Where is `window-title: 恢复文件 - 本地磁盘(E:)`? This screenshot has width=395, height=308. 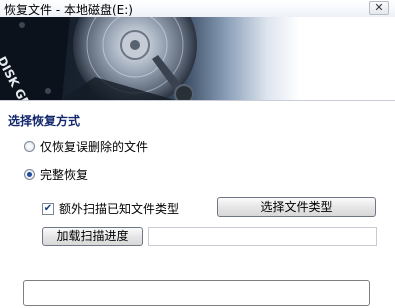 window-title: 恢复文件 - 本地磁盘(E:) is located at coordinates (68, 10).